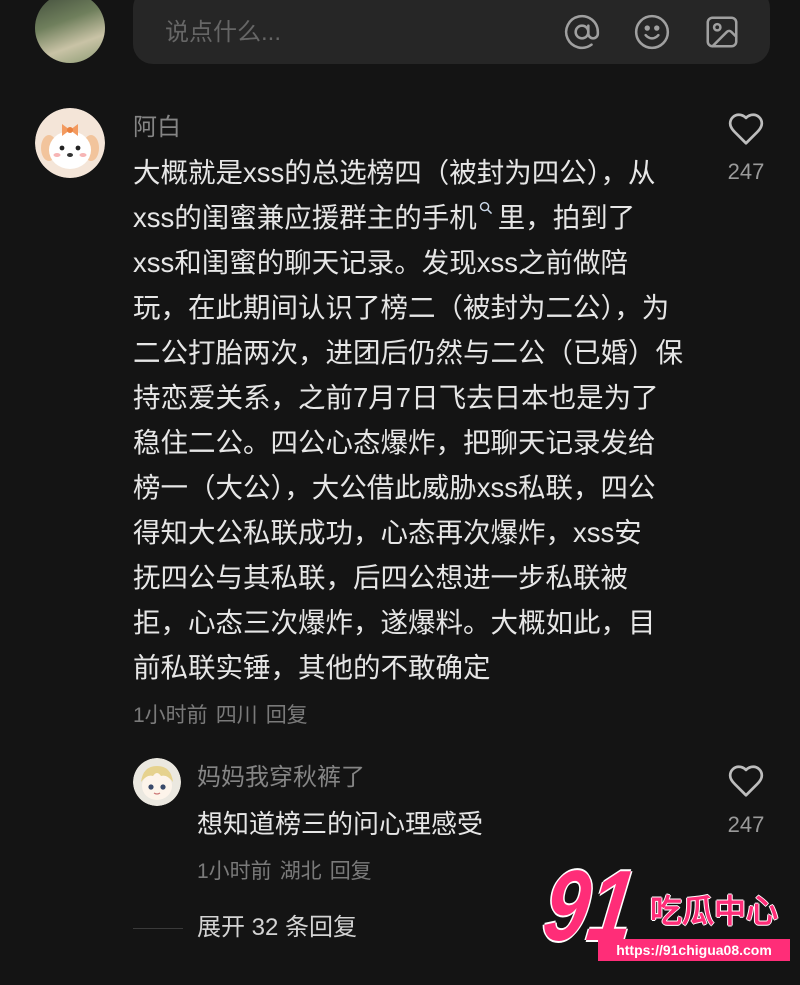  What do you see at coordinates (746, 129) in the screenshot?
I see `like-heart-icon` at bounding box center [746, 129].